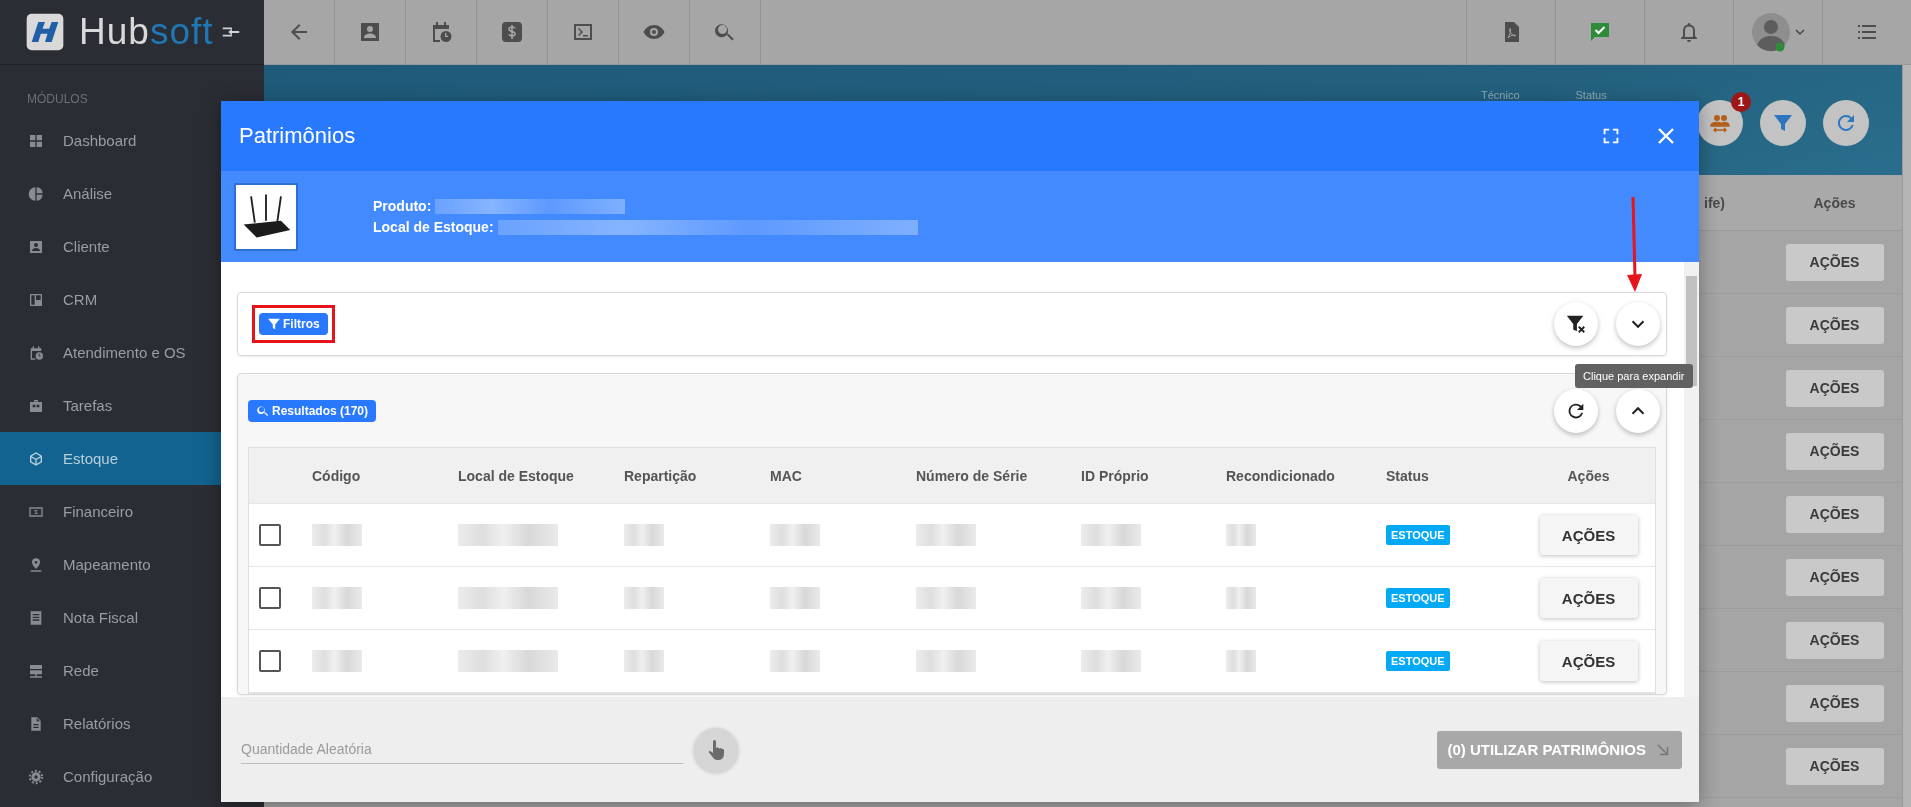  What do you see at coordinates (512, 32) in the screenshot?
I see `dollar-icon` at bounding box center [512, 32].